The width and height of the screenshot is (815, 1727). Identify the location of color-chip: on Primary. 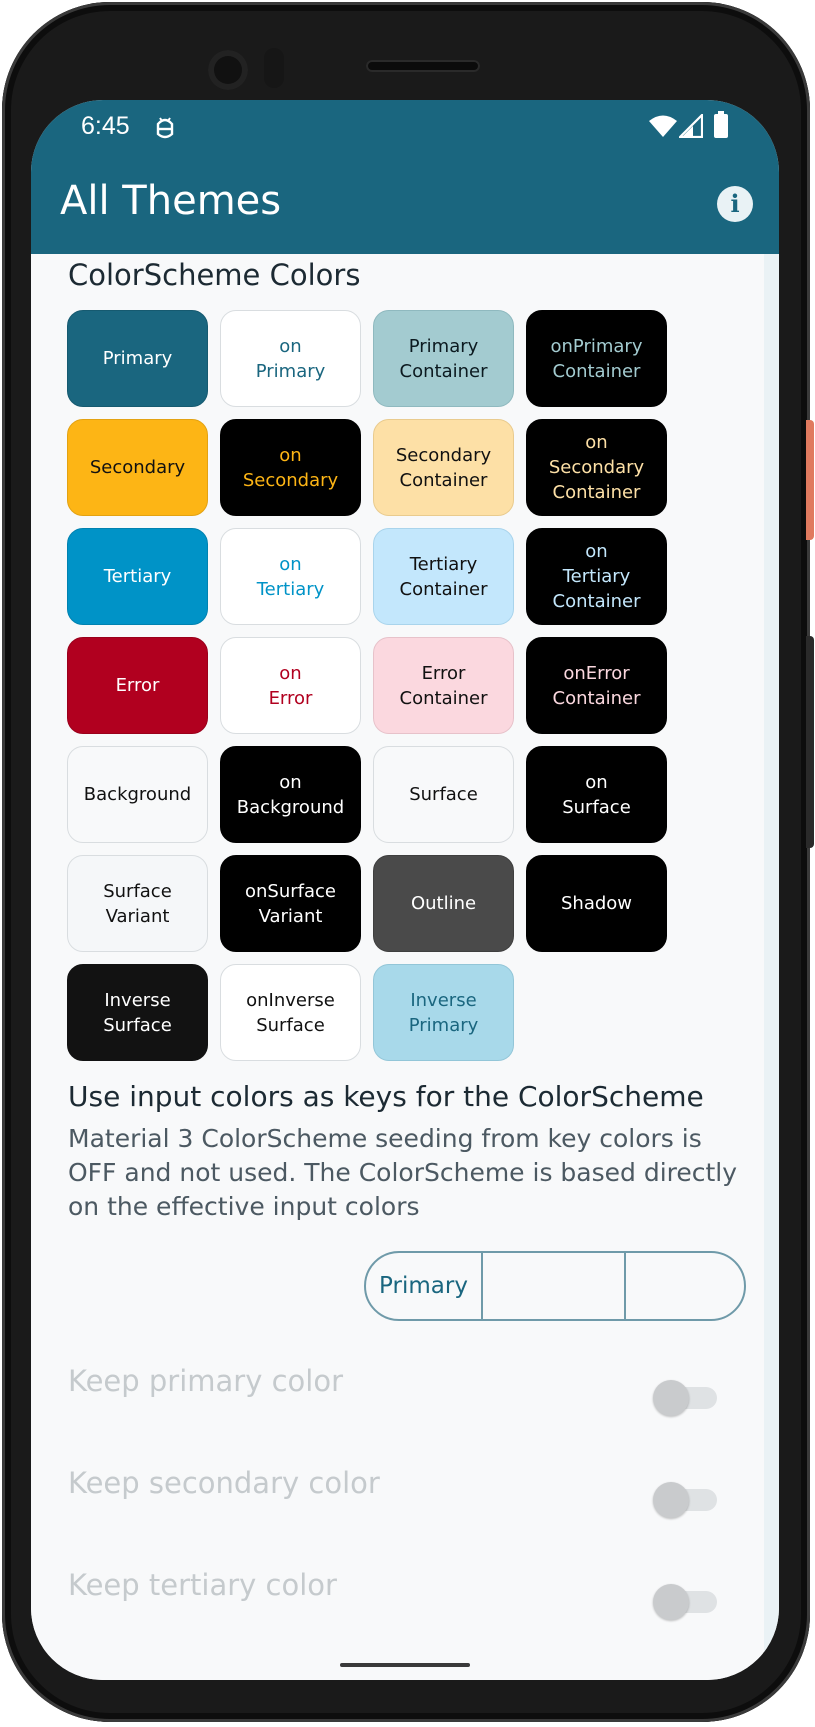
(290, 358).